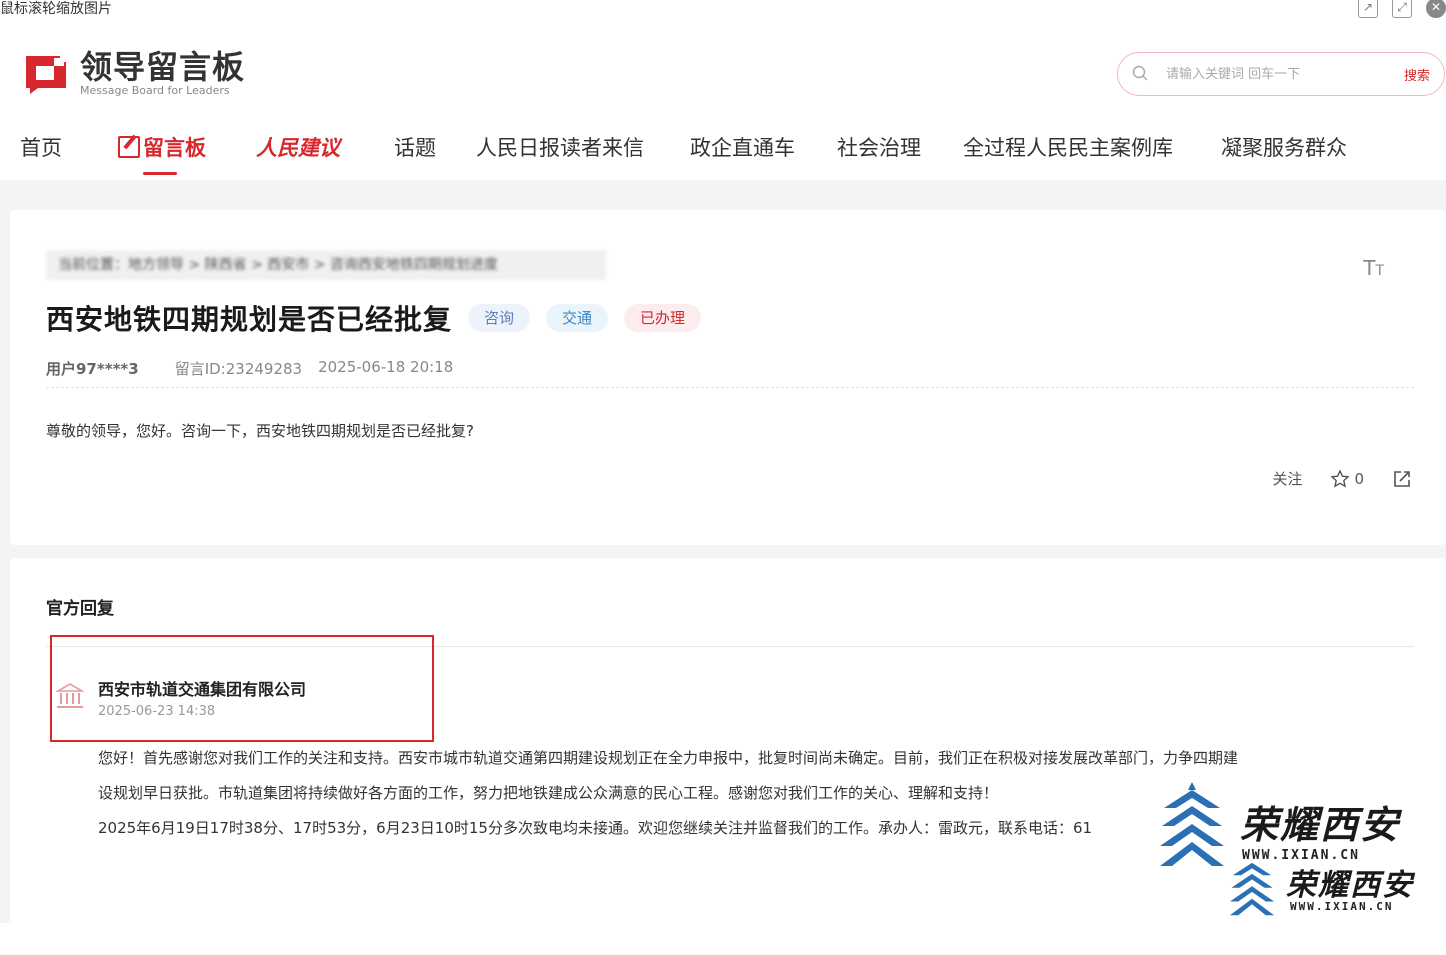 This screenshot has width=1446, height=955. I want to click on like-count: 0, so click(1359, 478).